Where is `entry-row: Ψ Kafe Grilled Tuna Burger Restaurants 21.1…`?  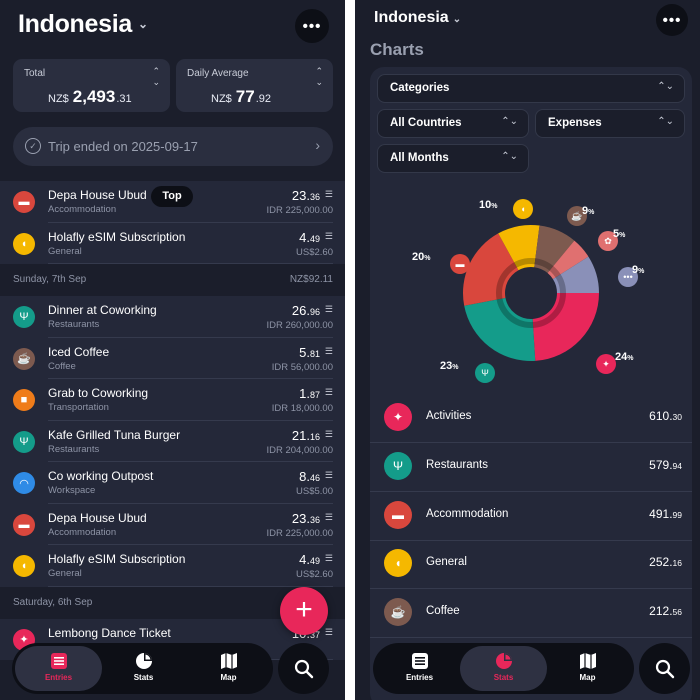
entry-row: Ψ Kafe Grilled Tuna Burger Restaurants 21.1… is located at coordinates (172, 441).